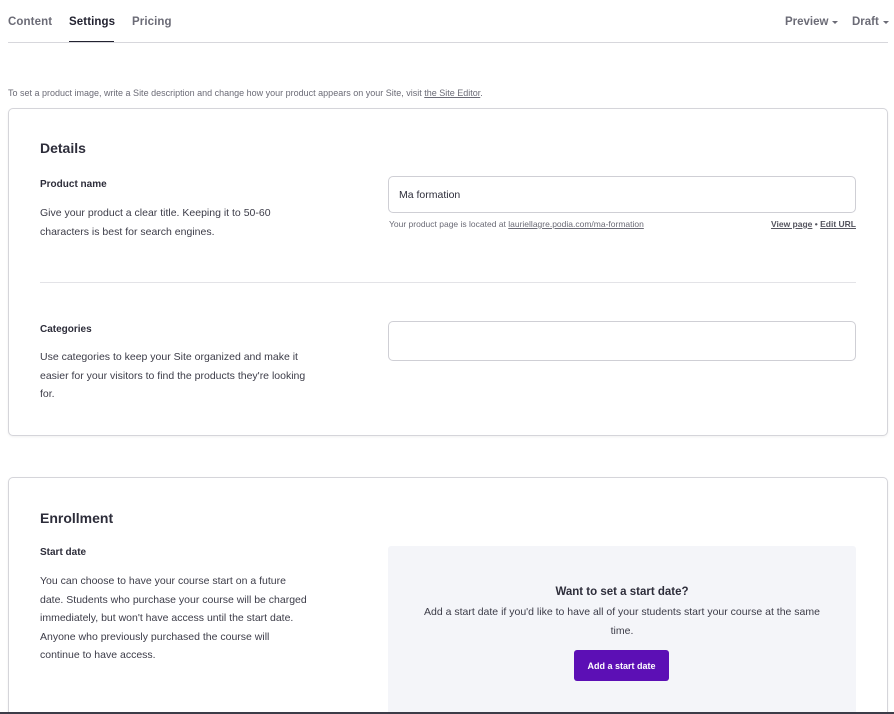  What do you see at coordinates (838, 224) in the screenshot?
I see `edit-url-link: Edit URL` at bounding box center [838, 224].